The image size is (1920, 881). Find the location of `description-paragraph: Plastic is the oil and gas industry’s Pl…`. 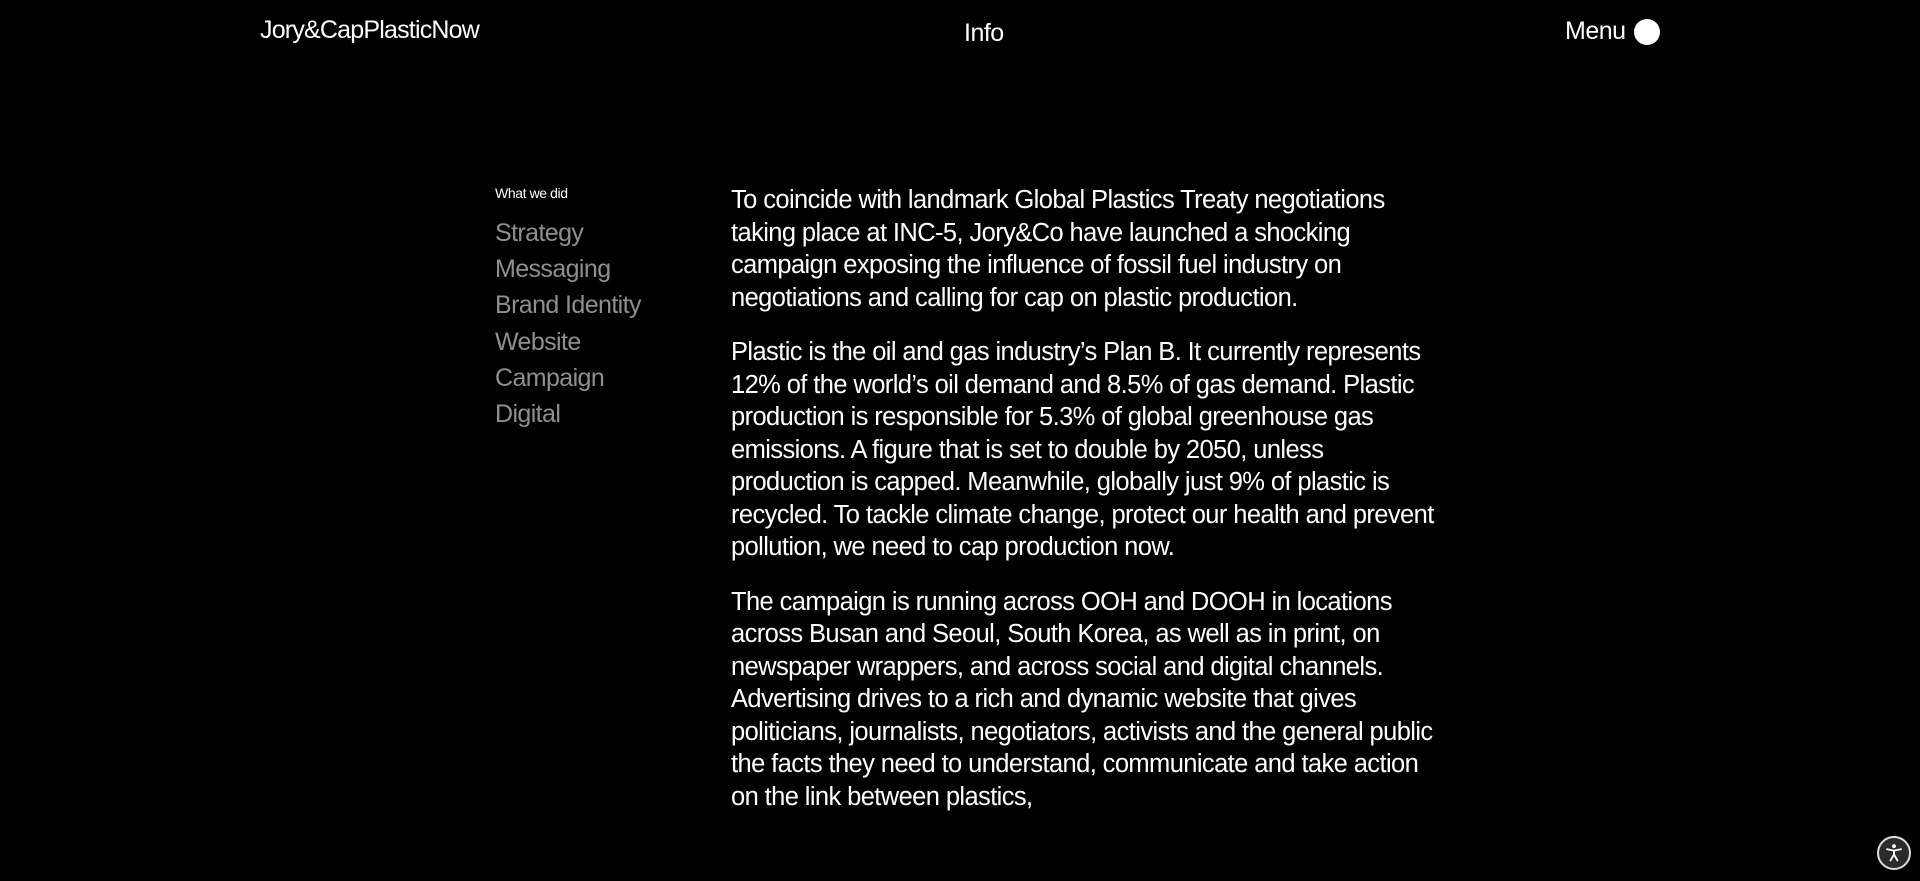

description-paragraph: Plastic is the oil and gas industry’s Pl… is located at coordinates (1082, 449).